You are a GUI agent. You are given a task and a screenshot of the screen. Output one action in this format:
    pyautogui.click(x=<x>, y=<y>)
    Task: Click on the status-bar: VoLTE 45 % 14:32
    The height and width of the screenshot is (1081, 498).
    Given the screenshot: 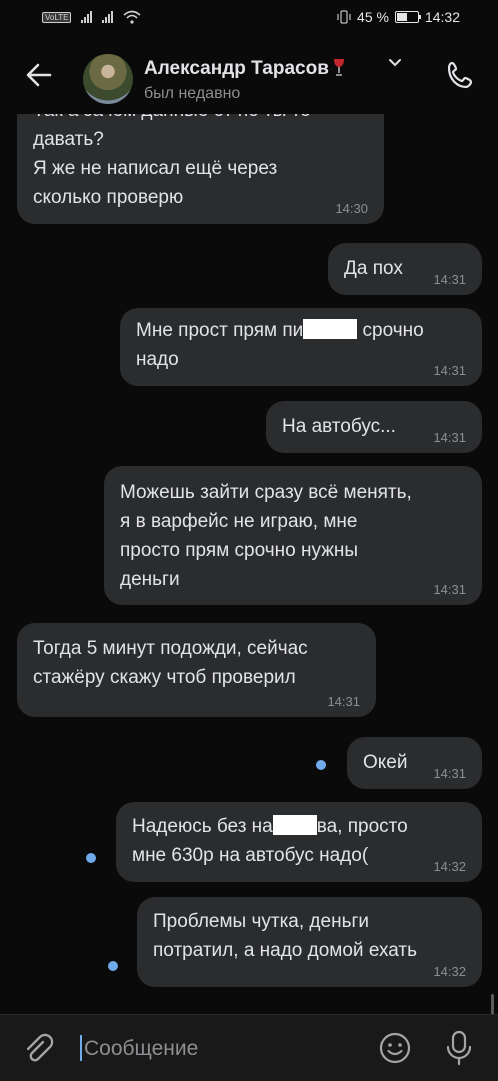 What is the action you would take?
    pyautogui.click(x=249, y=18)
    